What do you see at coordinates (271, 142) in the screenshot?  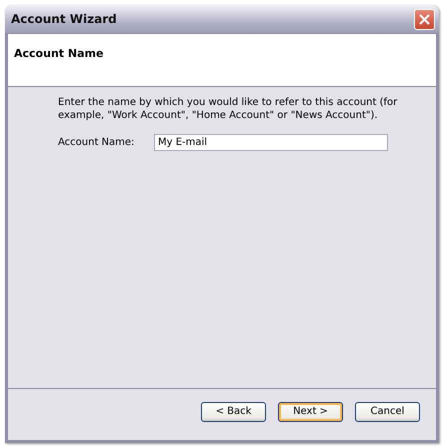 I see `account-name-field: My E-mail` at bounding box center [271, 142].